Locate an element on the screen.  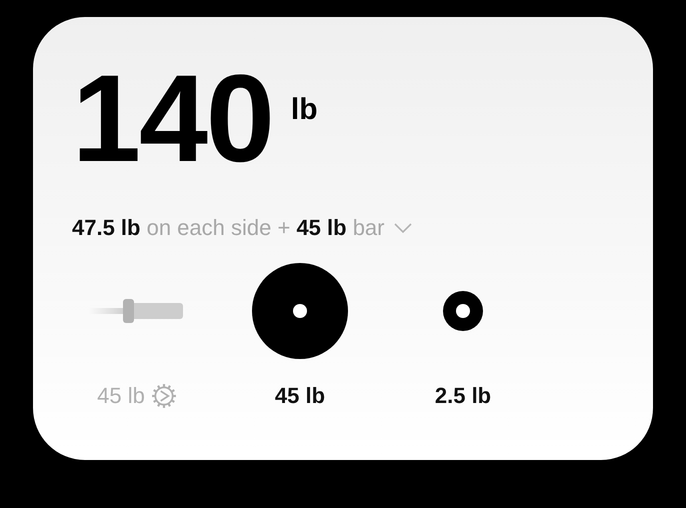
plate-summary: 47.5 lb on each side + 45 lb bar is located at coordinates (228, 228).